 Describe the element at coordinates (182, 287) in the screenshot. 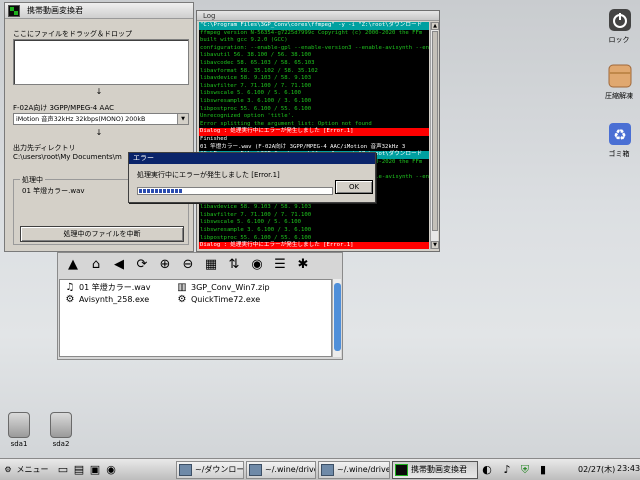

I see `archive-icon: ▥` at that location.